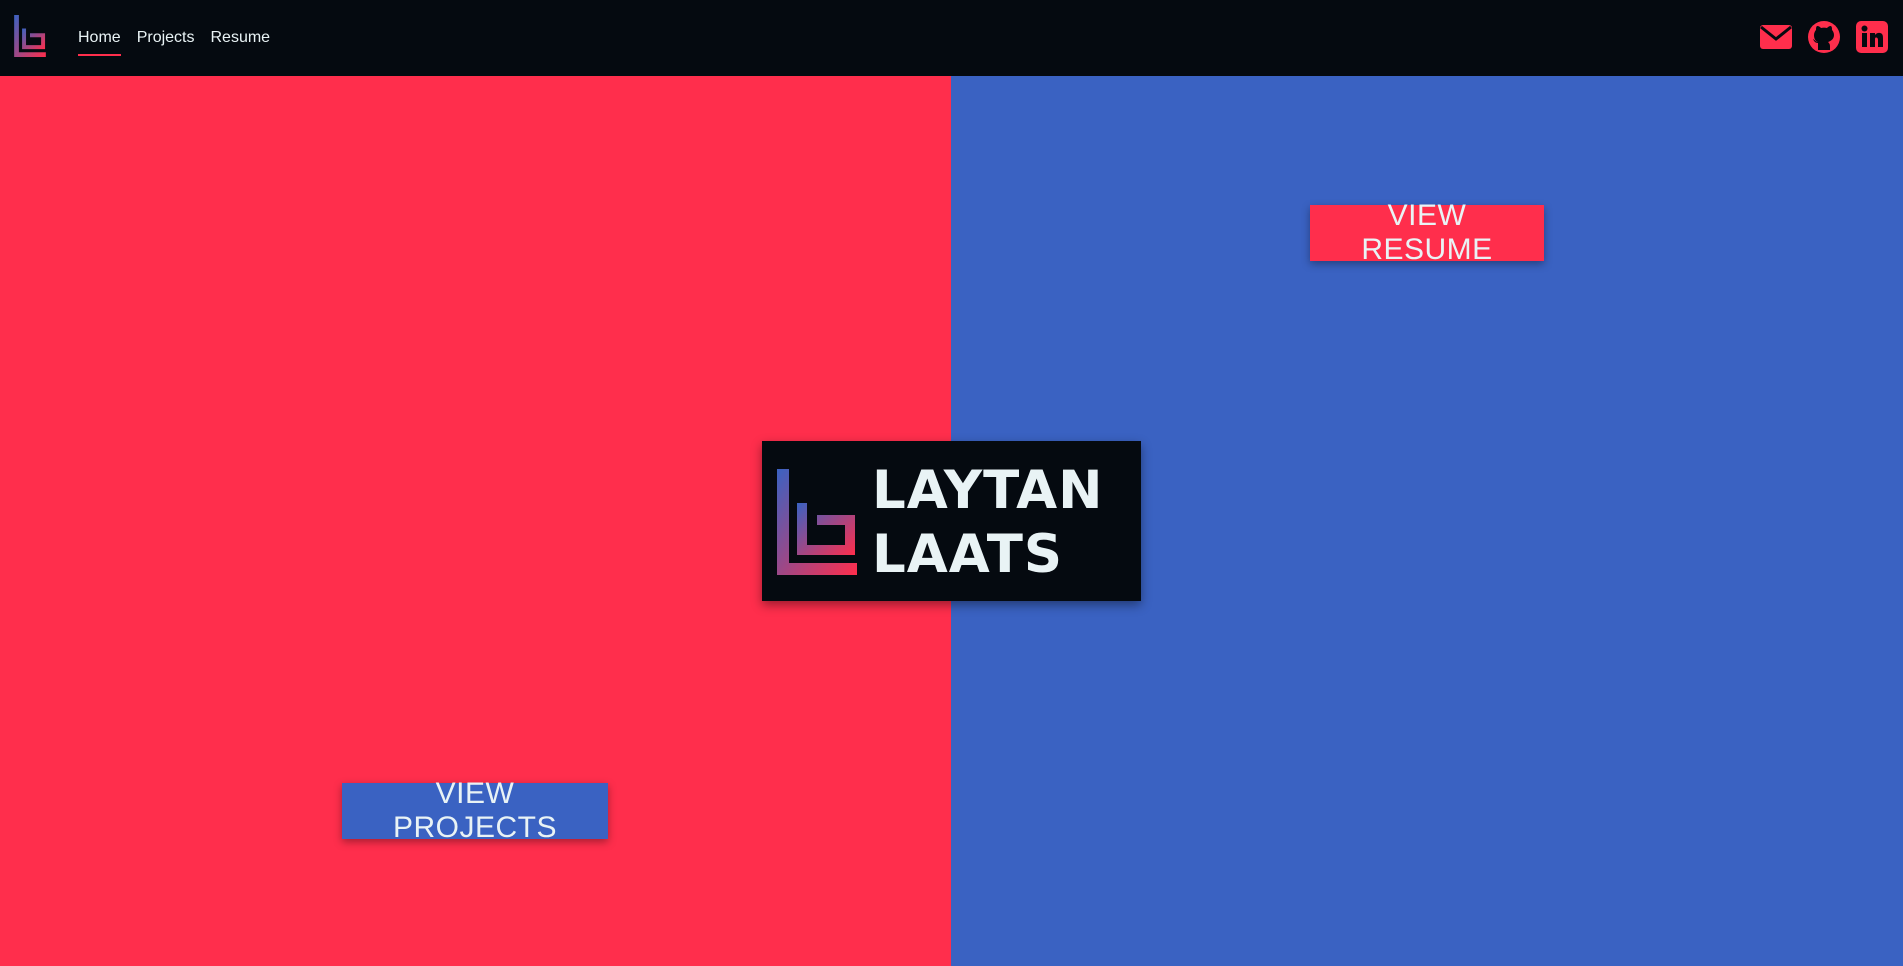 The width and height of the screenshot is (1903, 966). I want to click on view-projects-button: VIEW PROJECTS, so click(475, 810).